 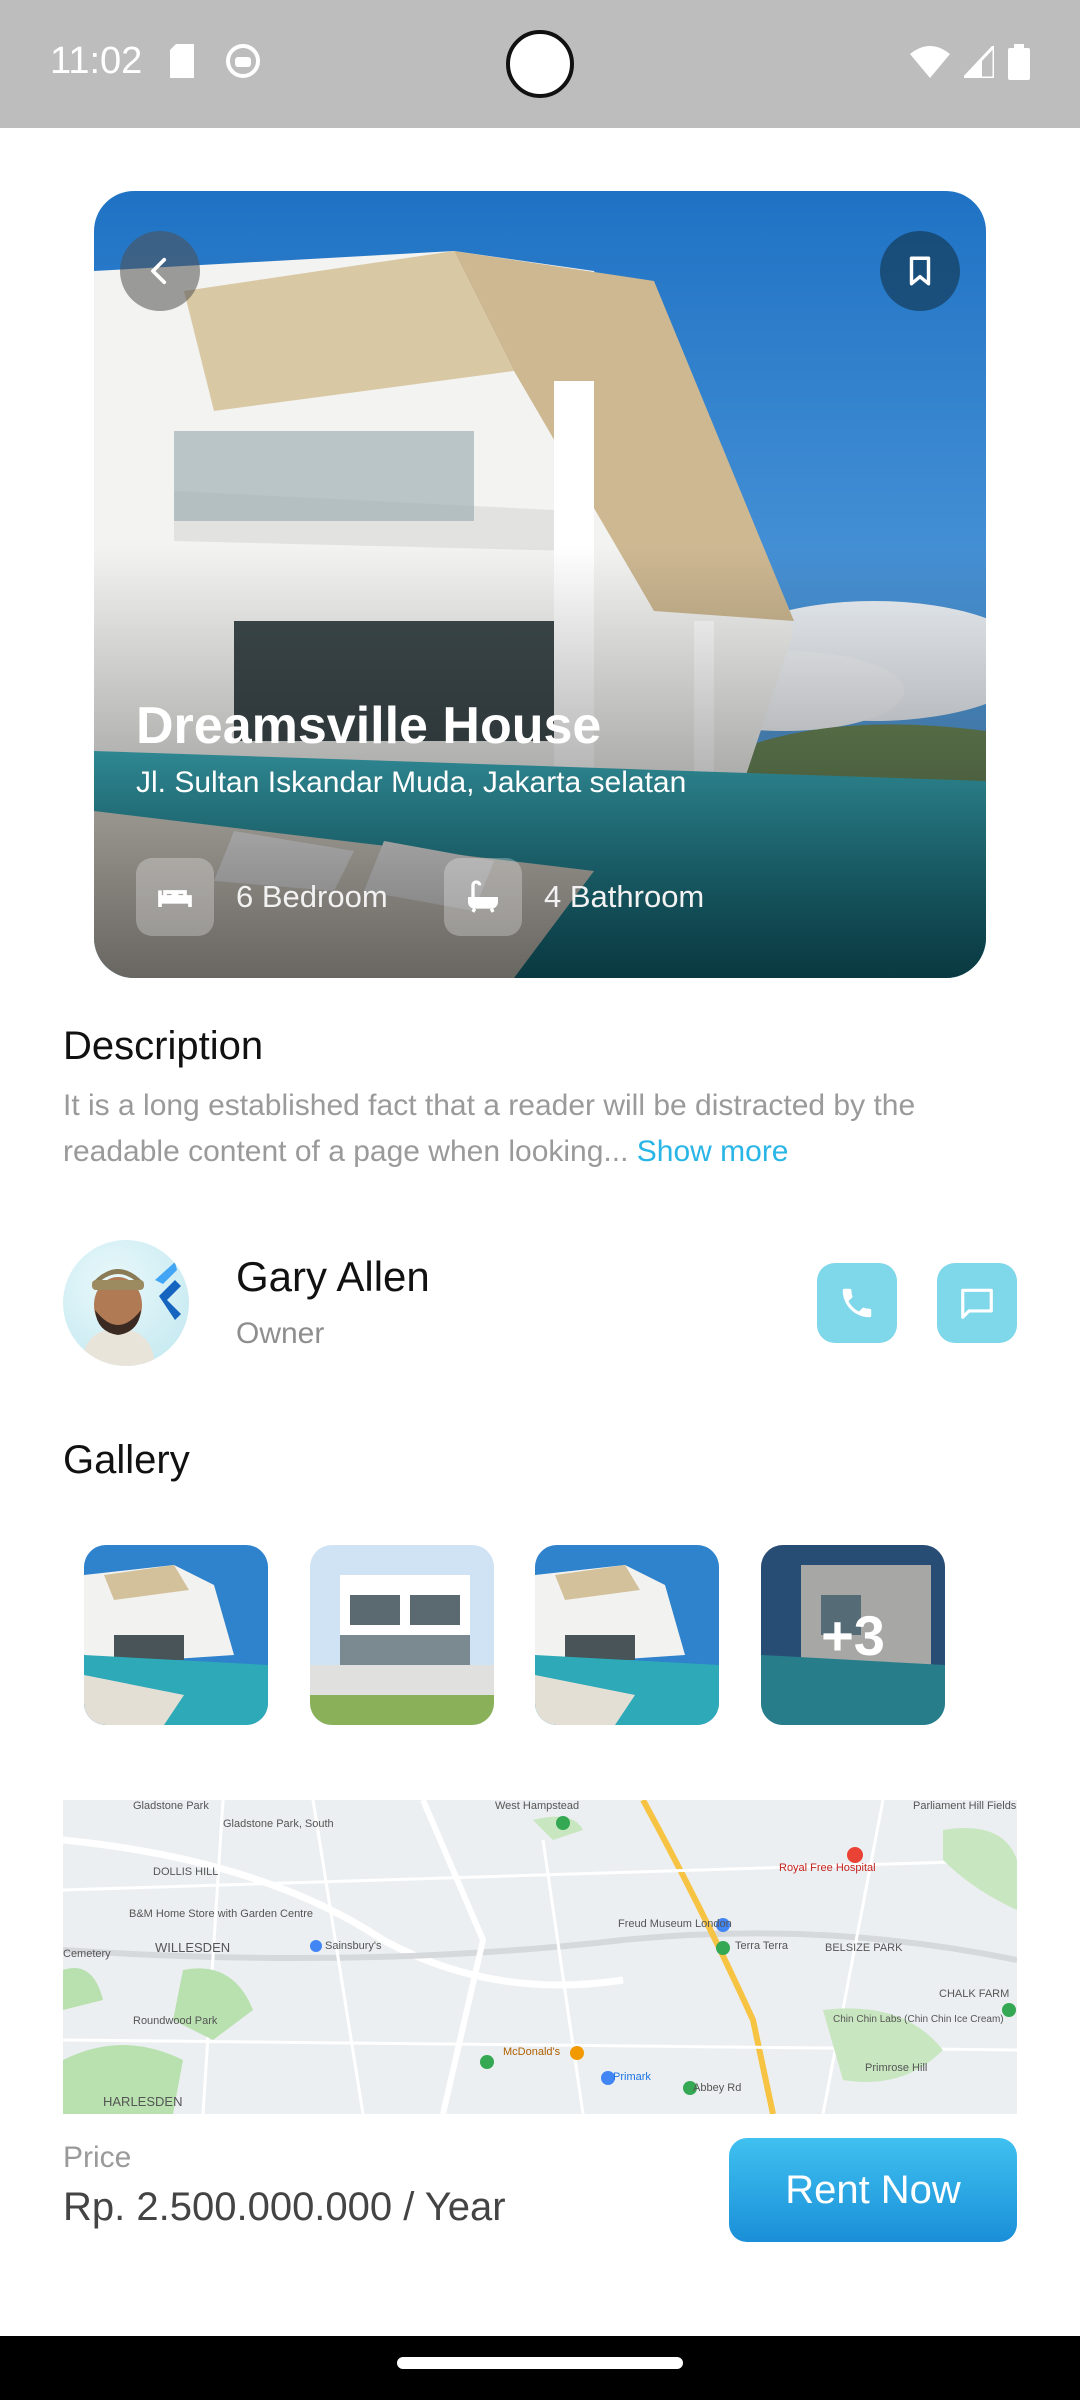 I want to click on map-label: Freud Museum London, so click(x=675, y=1924).